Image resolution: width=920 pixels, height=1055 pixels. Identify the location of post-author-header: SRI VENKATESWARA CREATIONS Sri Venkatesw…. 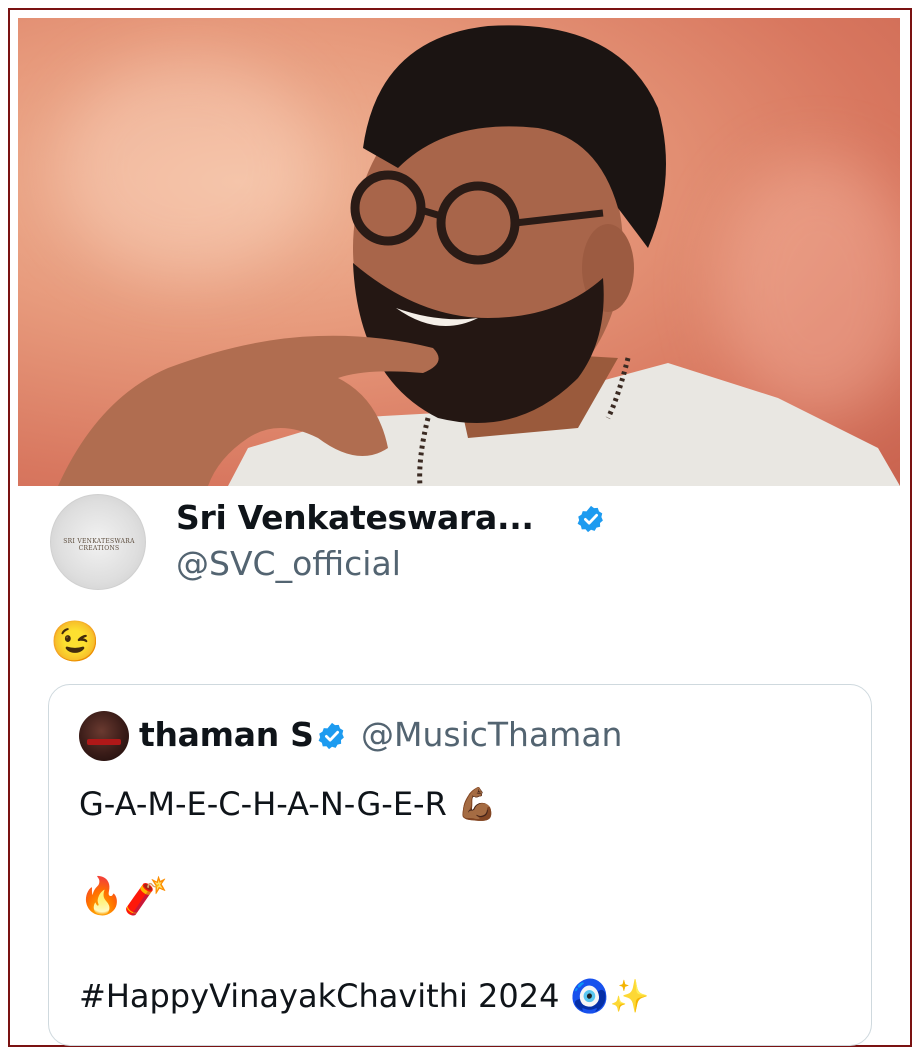
(460, 542).